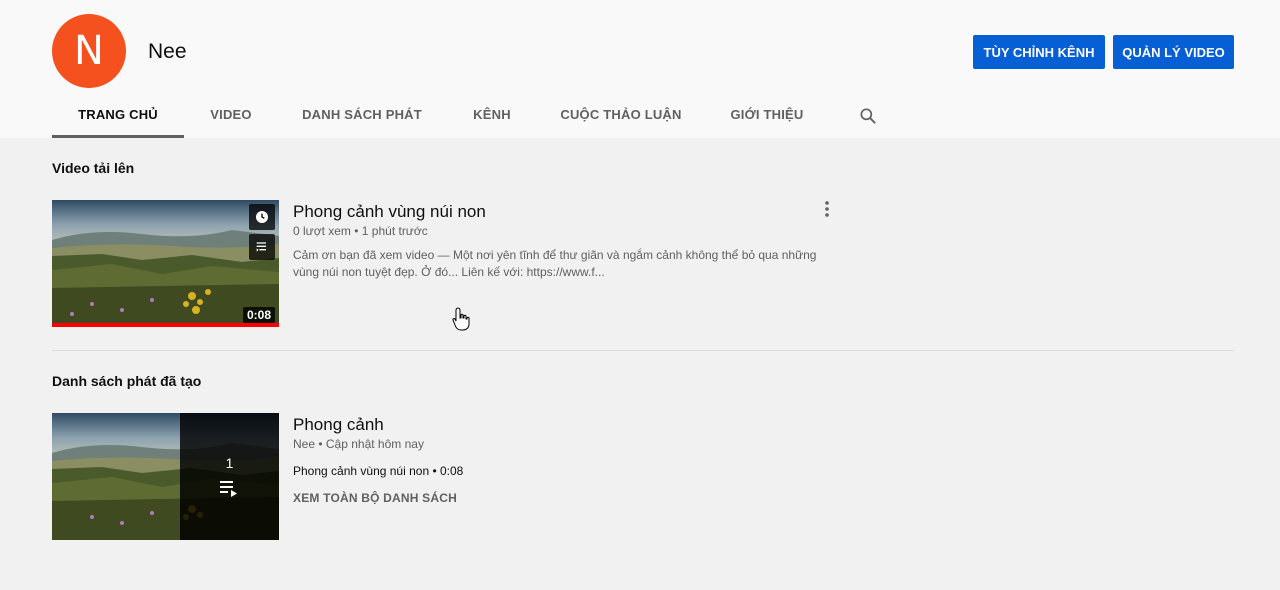 The image size is (1280, 590). What do you see at coordinates (360, 231) in the screenshot?
I see `video-meta: 0 lượt xem • 1 phút trước` at bounding box center [360, 231].